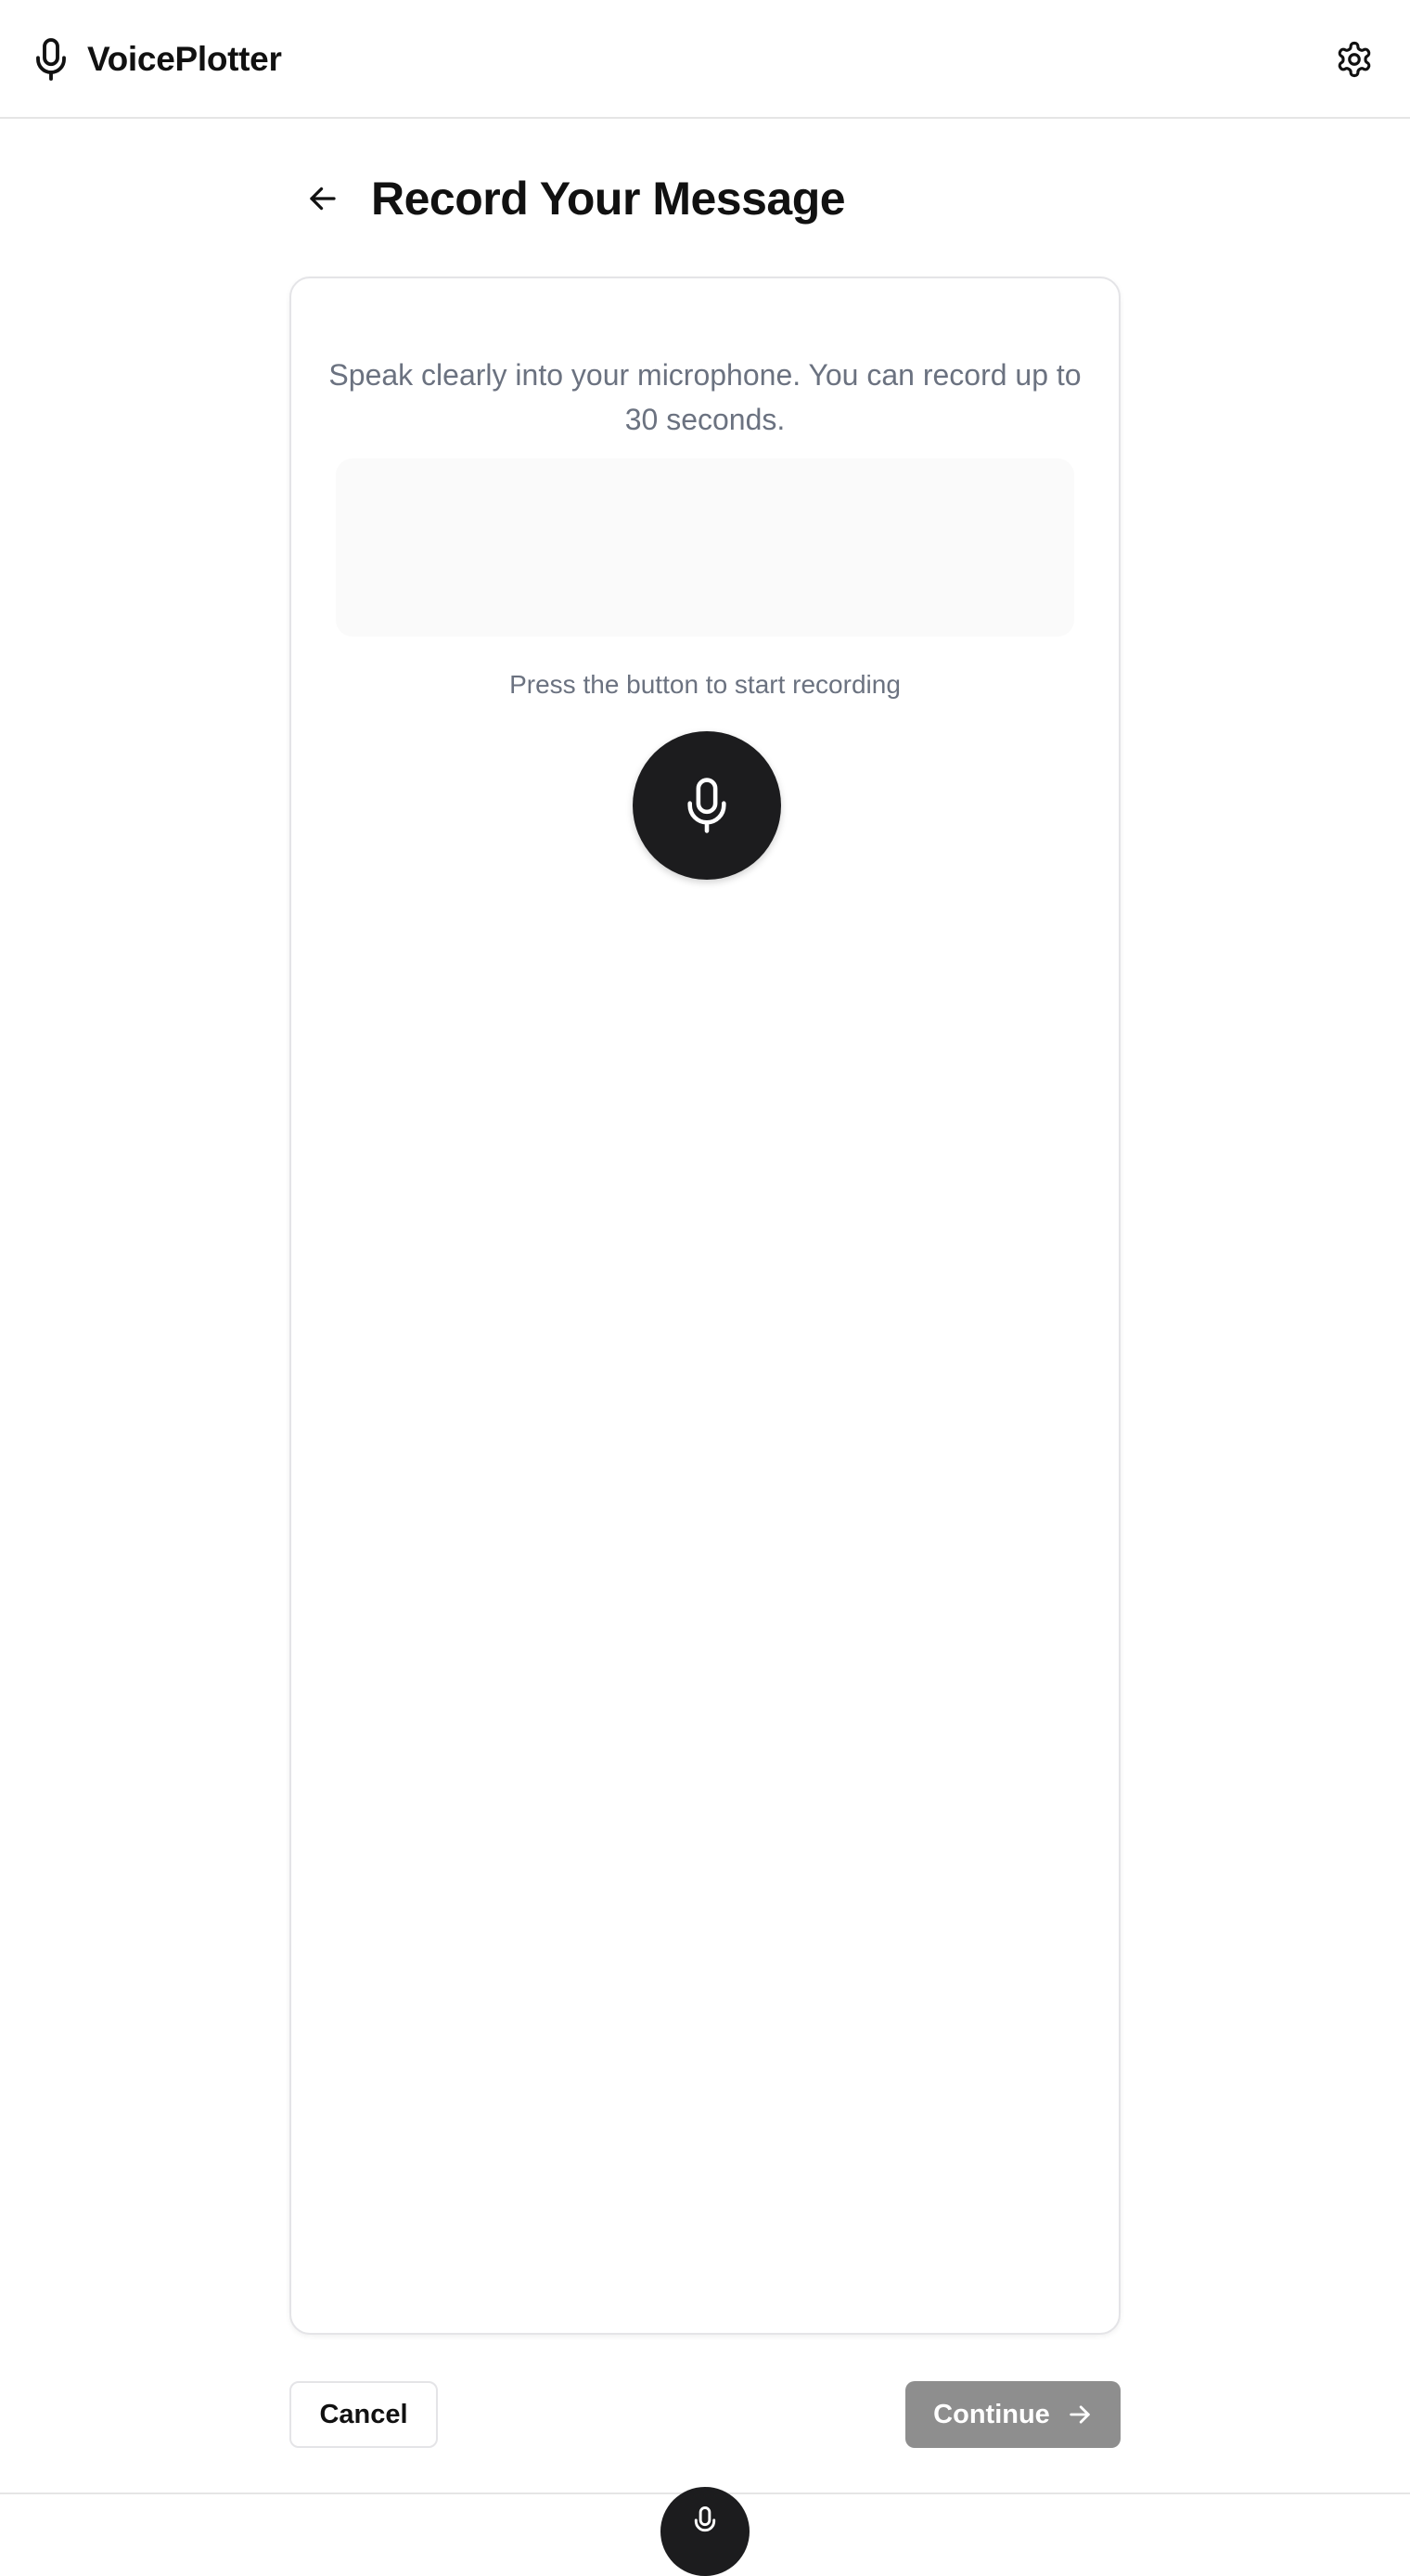  I want to click on settings-button, so click(1355, 60).